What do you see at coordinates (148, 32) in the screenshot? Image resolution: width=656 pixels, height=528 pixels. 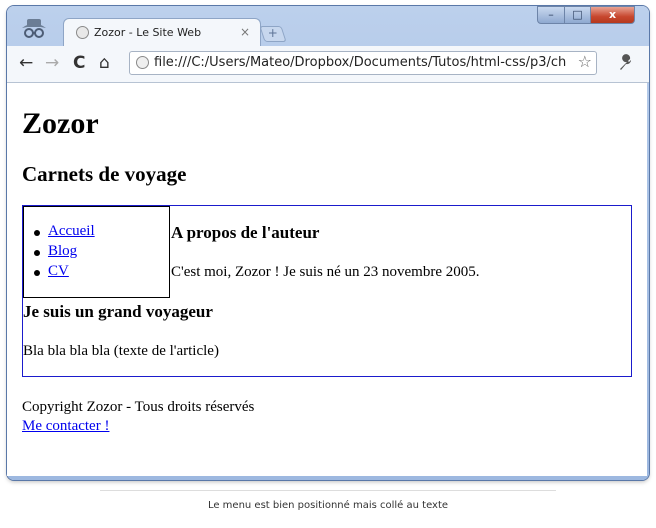 I see `tab-title: Zozor - Le Site Web` at bounding box center [148, 32].